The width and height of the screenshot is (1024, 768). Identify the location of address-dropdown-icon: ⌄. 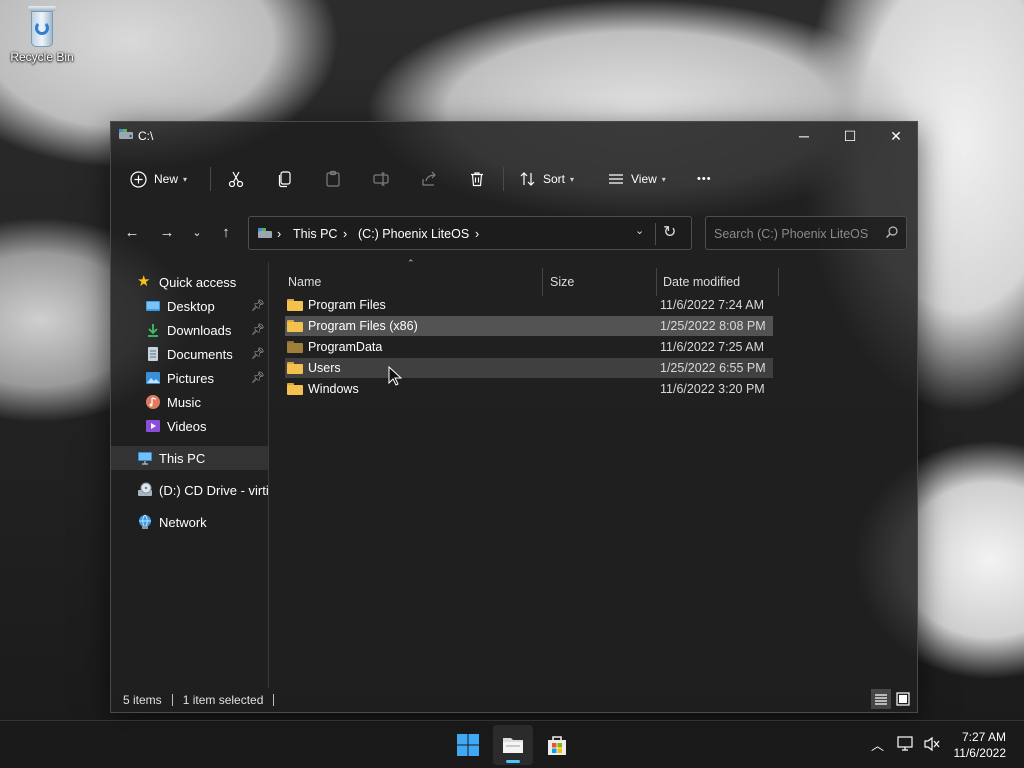
(639, 230).